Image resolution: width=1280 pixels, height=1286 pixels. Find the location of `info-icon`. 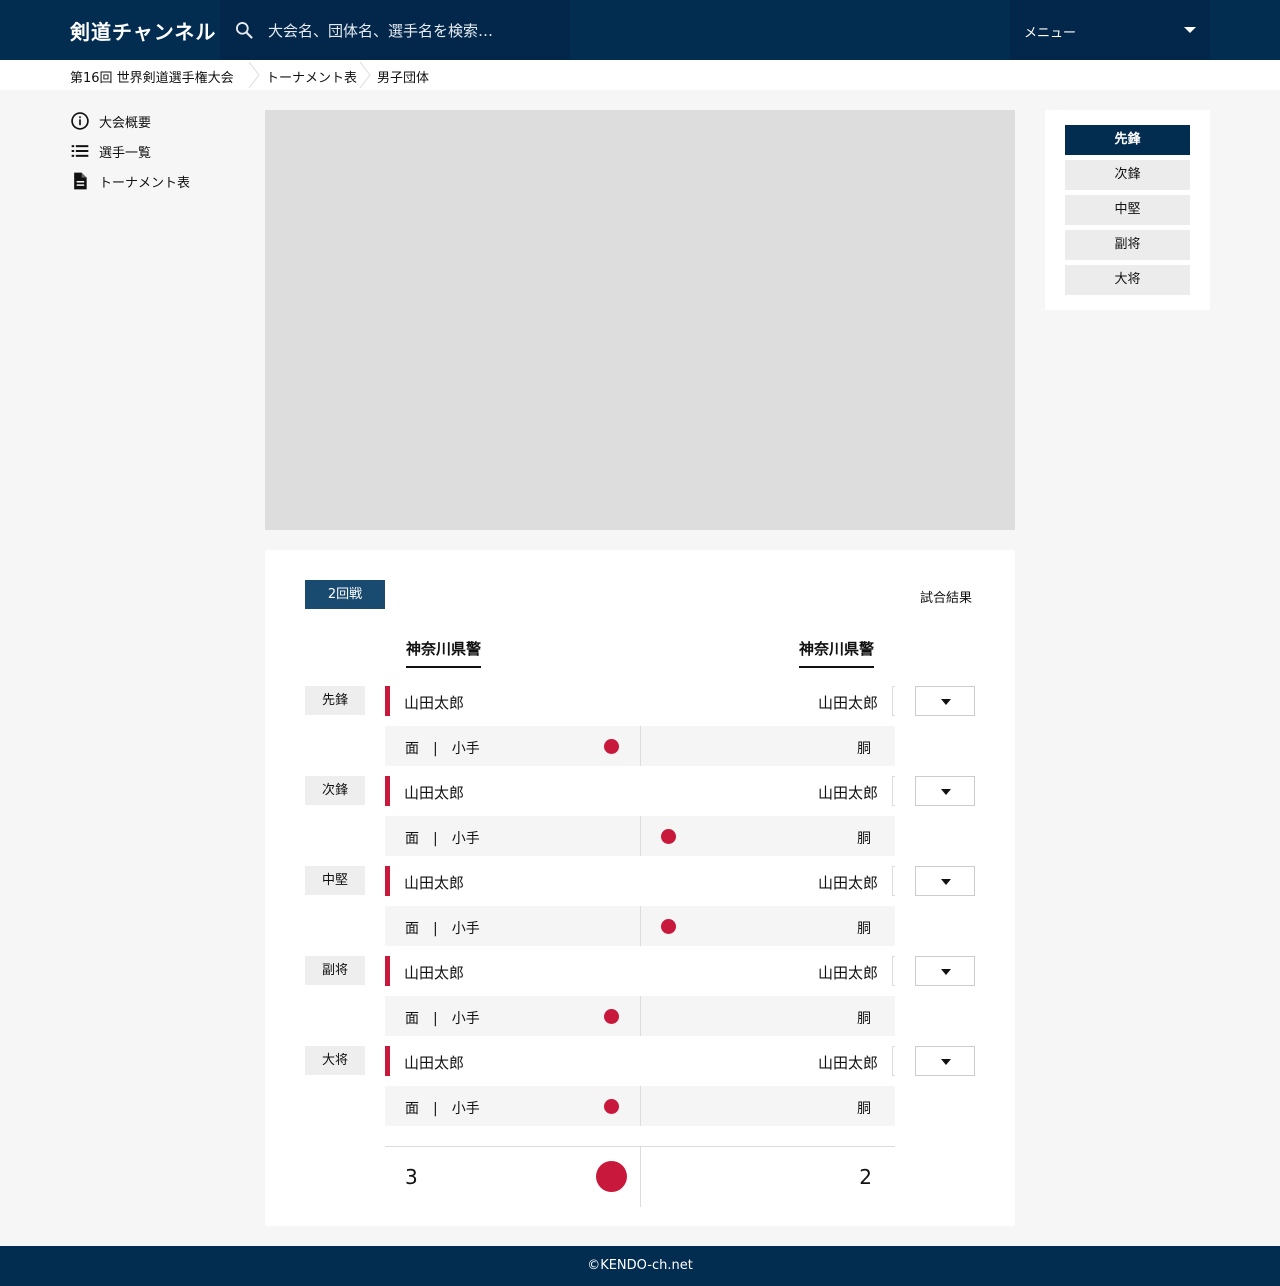

info-icon is located at coordinates (80, 121).